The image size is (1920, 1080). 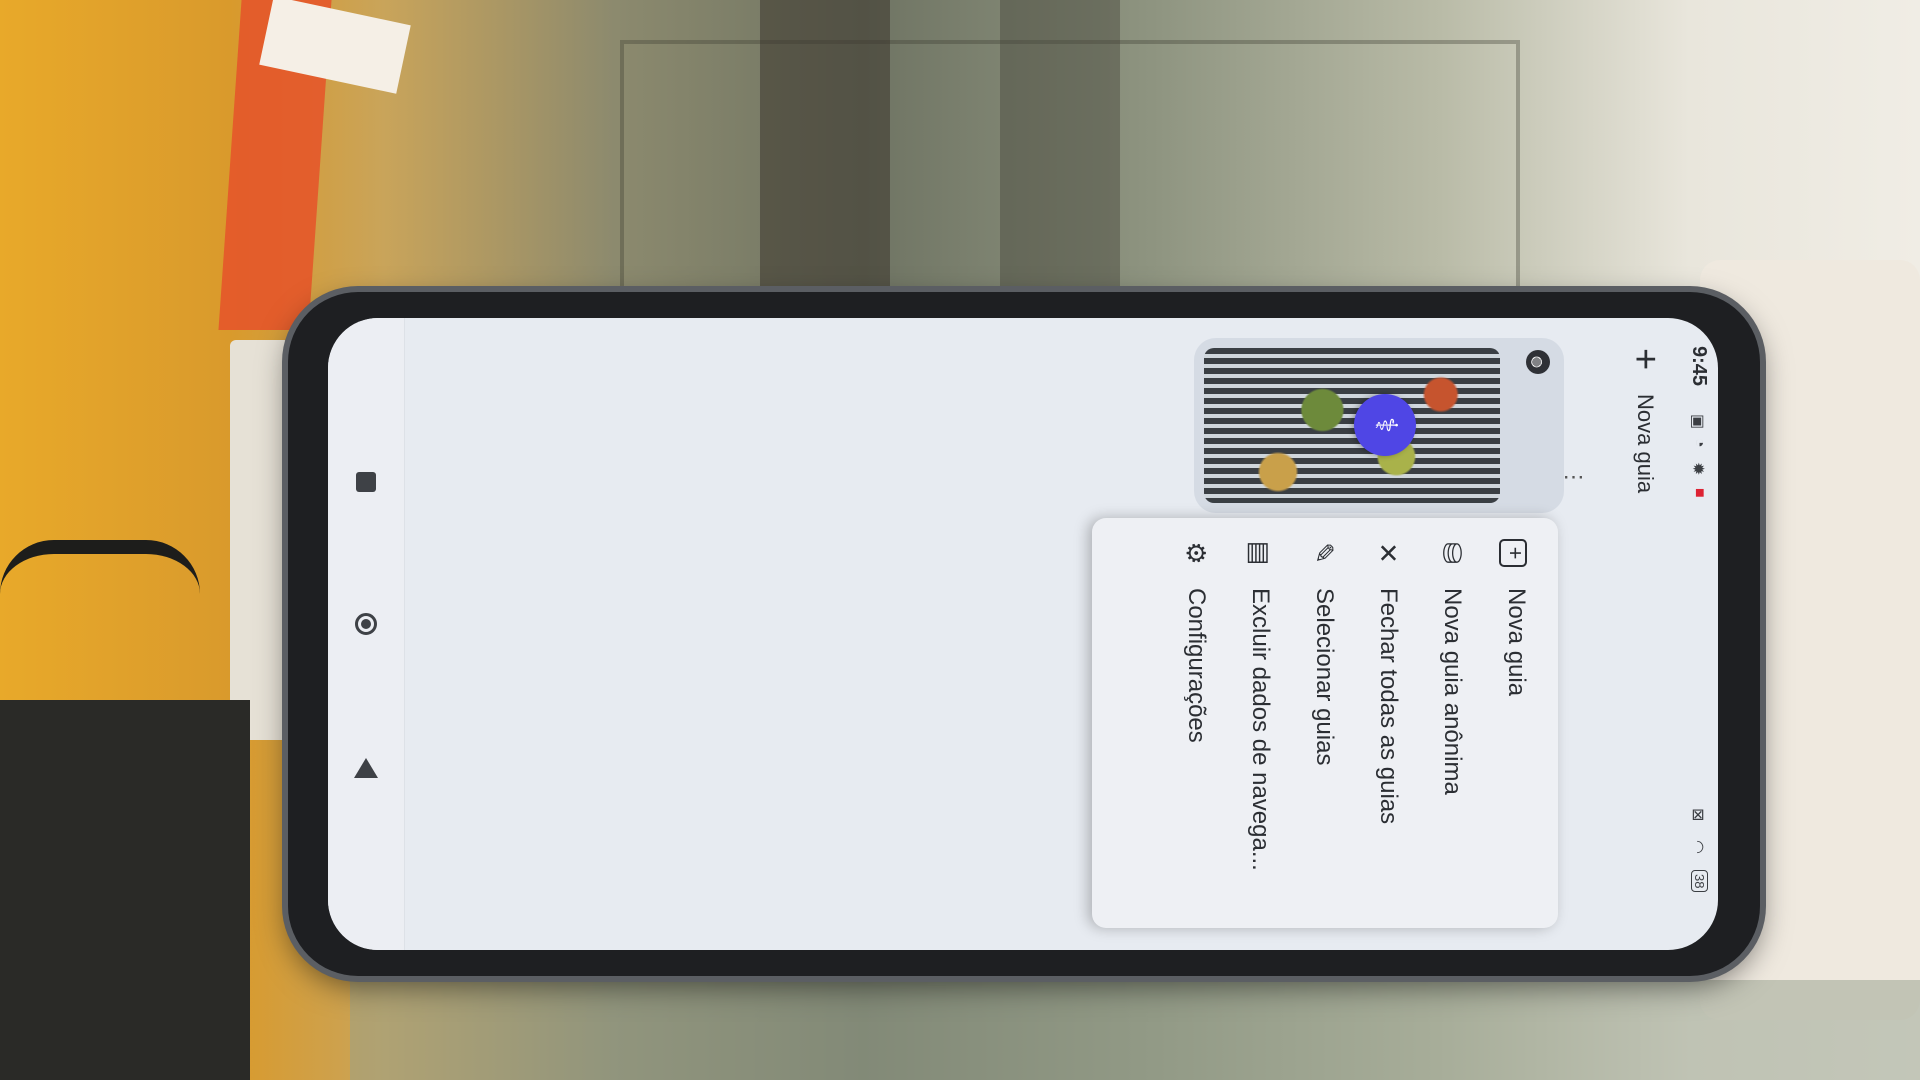 I want to click on background-floor, so click(x=1135, y=1030).